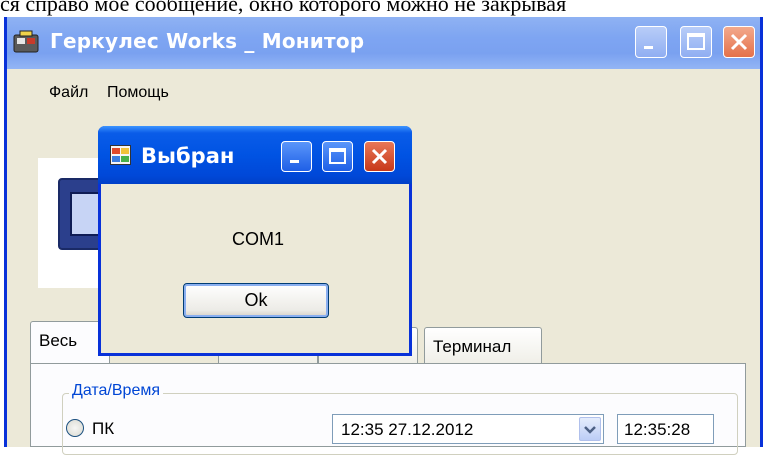 This screenshot has height=455, width=763. Describe the element at coordinates (188, 156) in the screenshot. I see `dialog-title: Выбран` at that location.